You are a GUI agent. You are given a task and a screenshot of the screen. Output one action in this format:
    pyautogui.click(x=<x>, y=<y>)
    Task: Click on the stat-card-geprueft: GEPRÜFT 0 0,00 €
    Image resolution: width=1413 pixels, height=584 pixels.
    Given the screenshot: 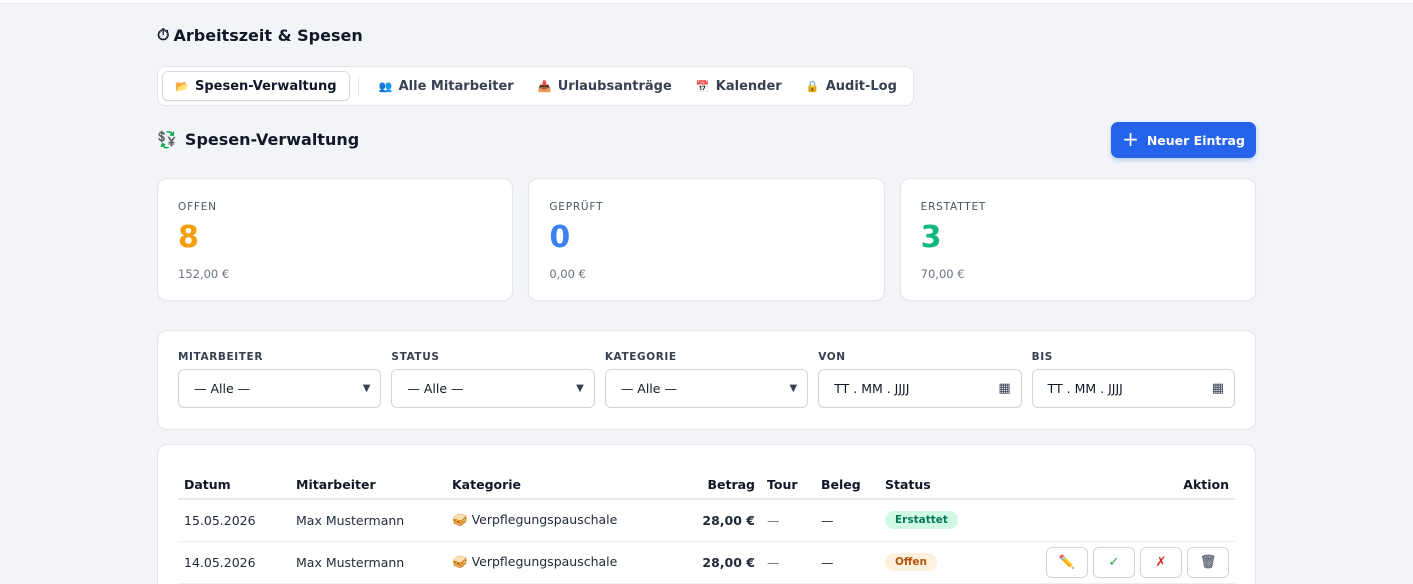 What is the action you would take?
    pyautogui.click(x=706, y=239)
    